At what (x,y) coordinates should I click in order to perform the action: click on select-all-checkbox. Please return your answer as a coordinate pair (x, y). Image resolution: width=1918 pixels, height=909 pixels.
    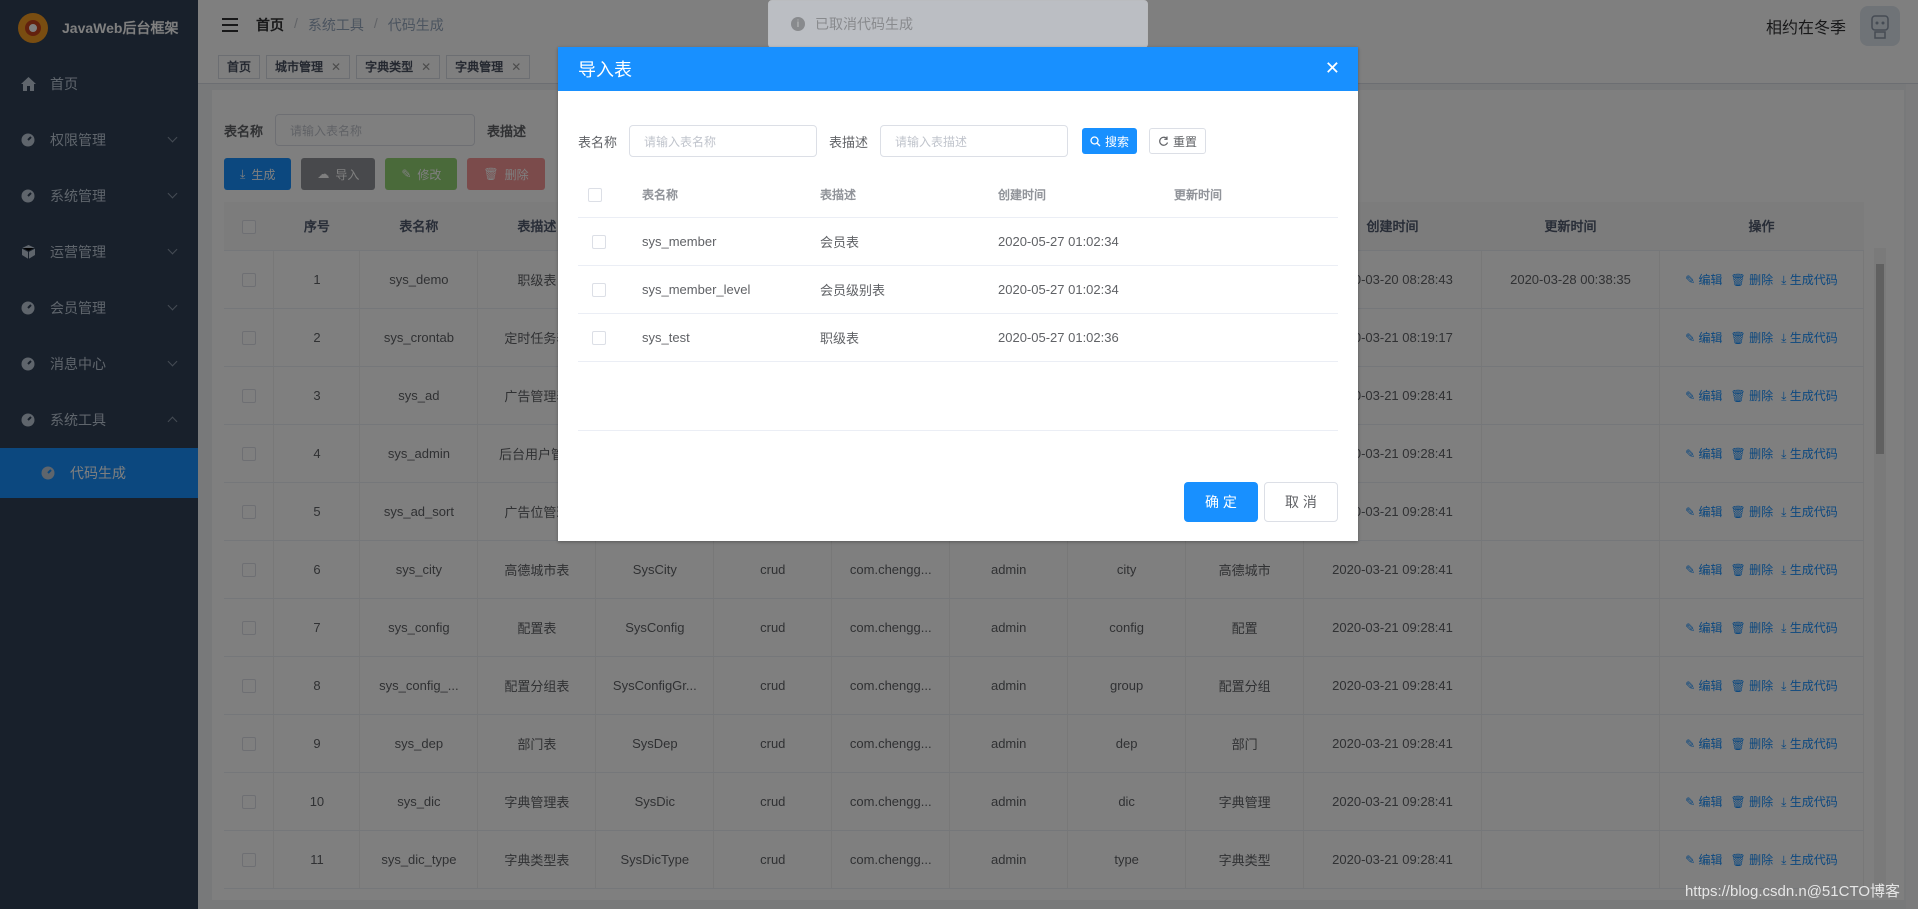
    Looking at the image, I should click on (595, 195).